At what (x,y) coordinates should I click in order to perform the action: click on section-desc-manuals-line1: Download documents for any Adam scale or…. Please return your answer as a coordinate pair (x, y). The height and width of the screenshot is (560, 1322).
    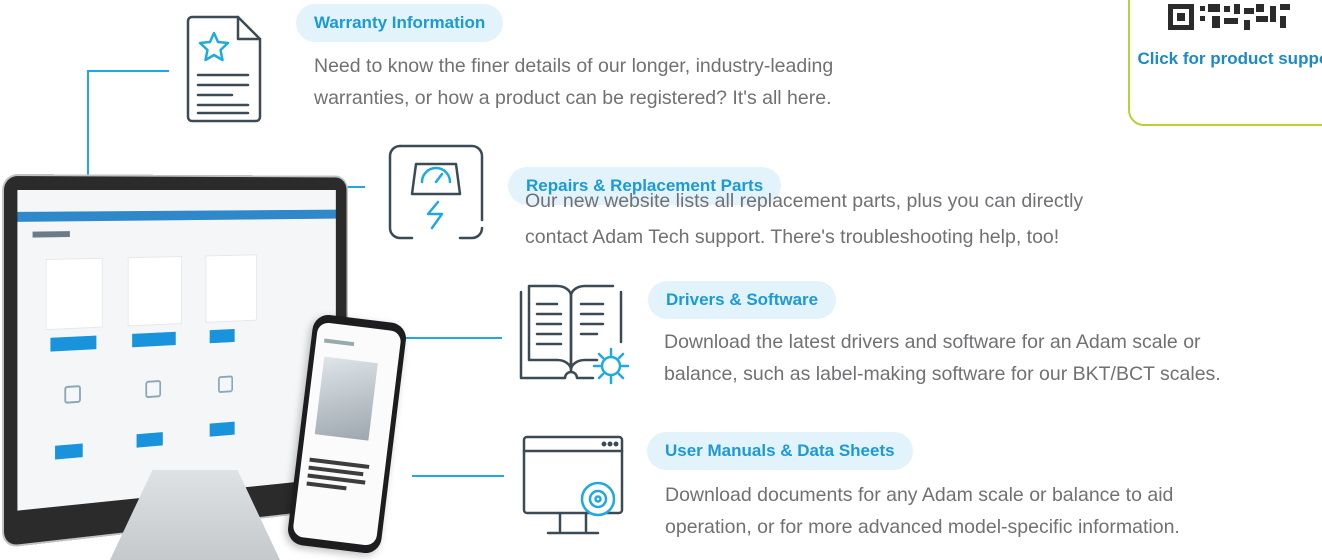
    Looking at the image, I should click on (919, 495).